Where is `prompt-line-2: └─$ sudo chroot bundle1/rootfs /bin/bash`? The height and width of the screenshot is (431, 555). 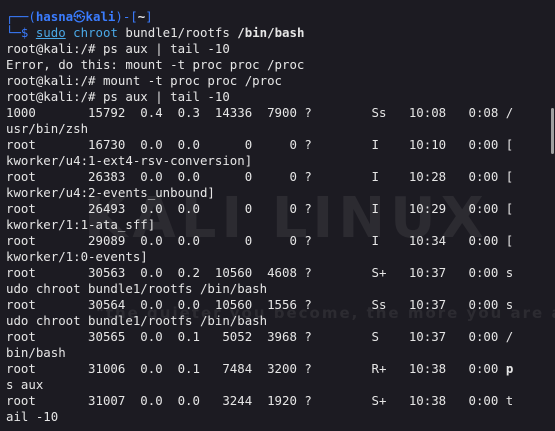 prompt-line-2: └─$ sudo chroot bundle1/rootfs /bin/bash is located at coordinates (280, 33).